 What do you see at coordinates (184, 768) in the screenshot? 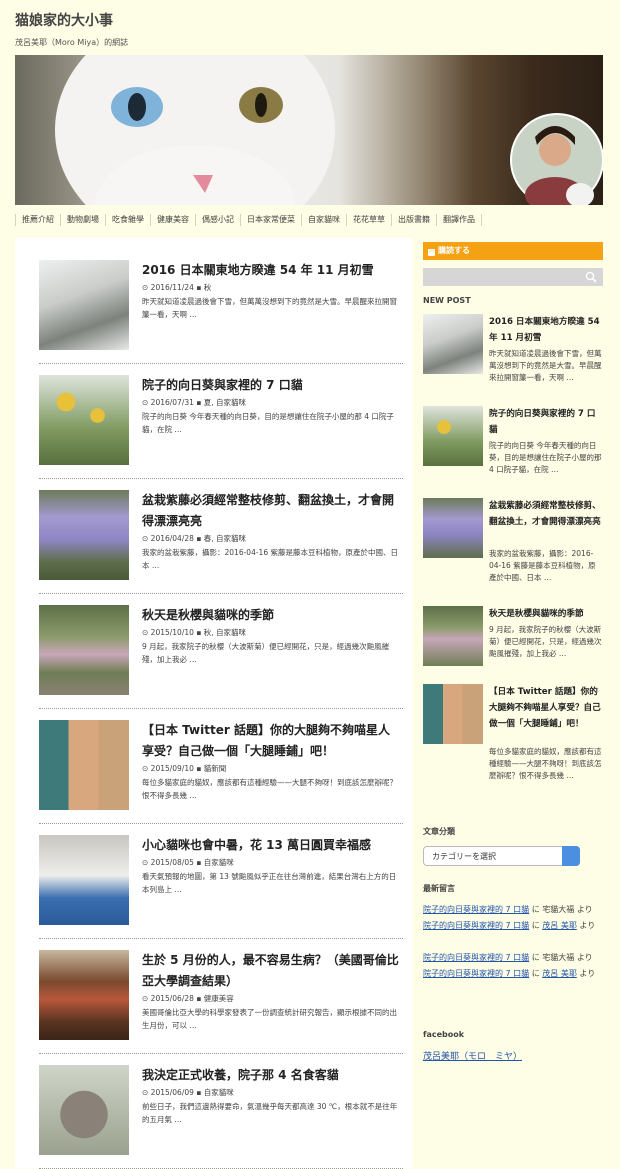
I see `post-meta: ⊙ 2015/09/10 ▪ 貓新聞` at bounding box center [184, 768].